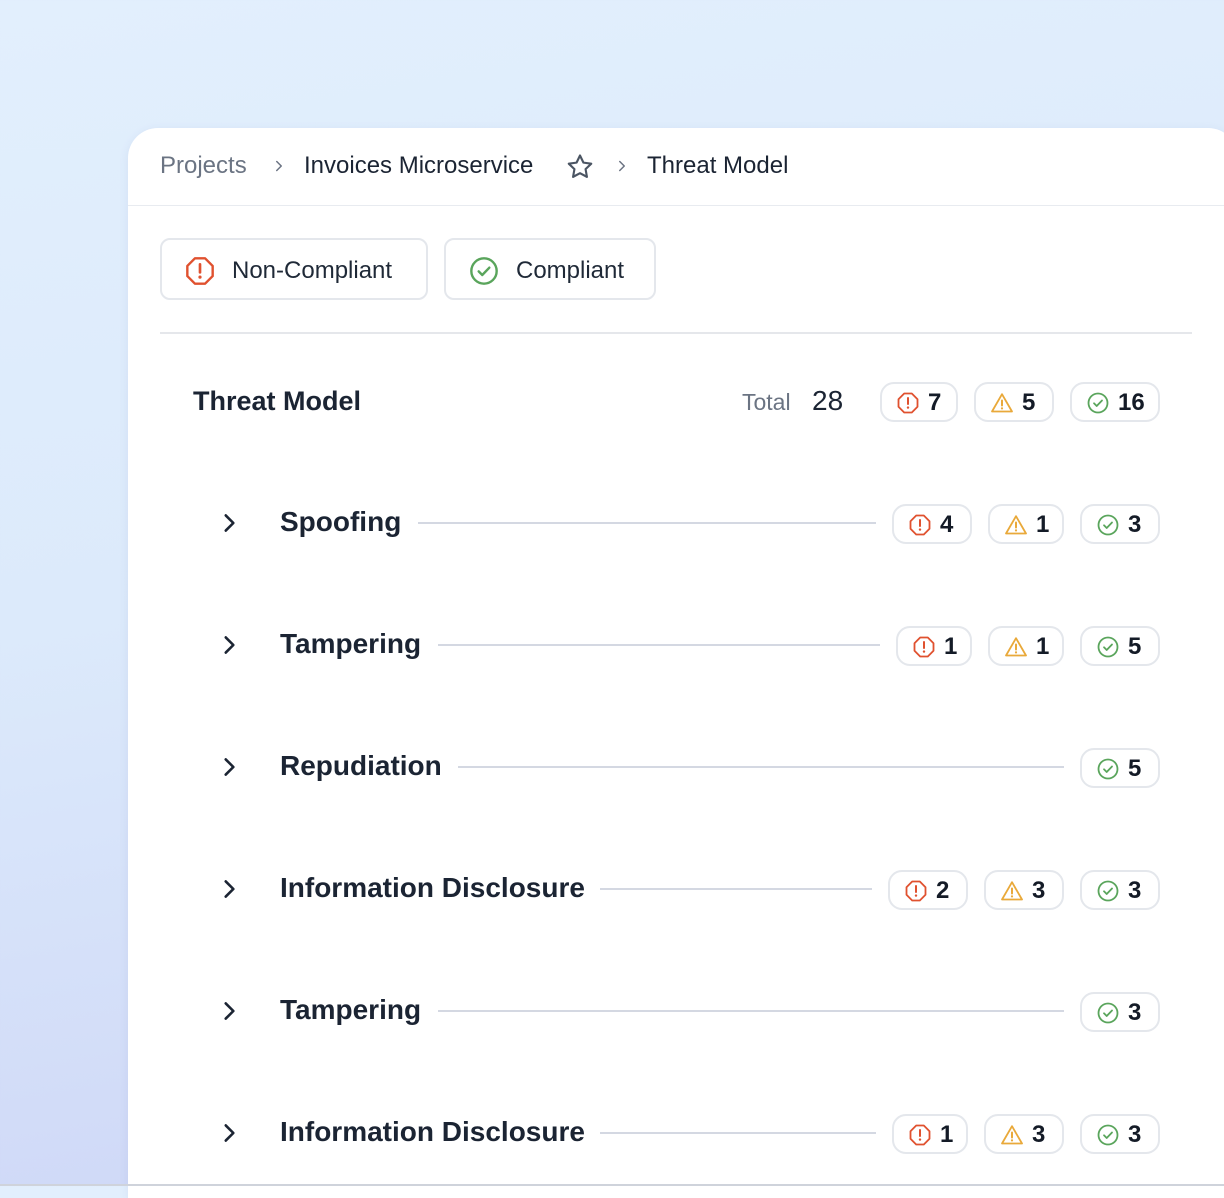 The height and width of the screenshot is (1198, 1224). What do you see at coordinates (676, 892) in the screenshot?
I see `category-row-information-disclosure: Information Disclosure 2 3 3` at bounding box center [676, 892].